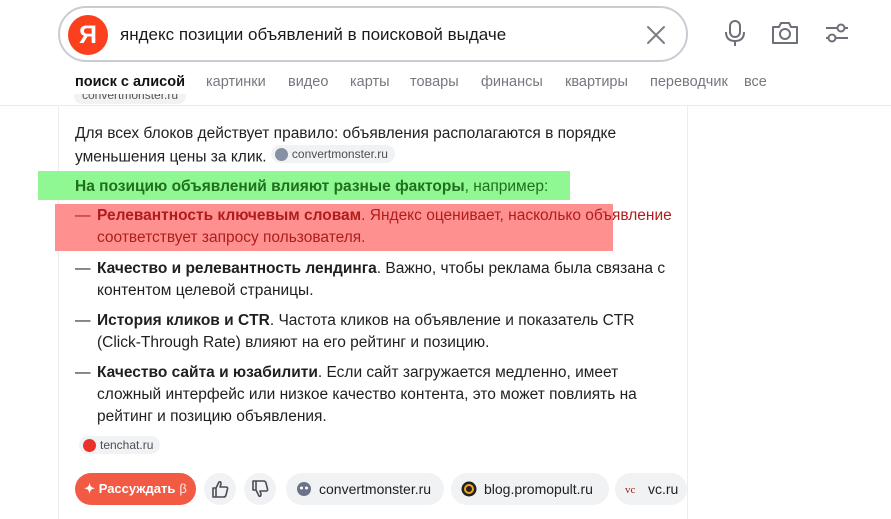  What do you see at coordinates (308, 82) in the screenshot?
I see `tab-video: видео` at bounding box center [308, 82].